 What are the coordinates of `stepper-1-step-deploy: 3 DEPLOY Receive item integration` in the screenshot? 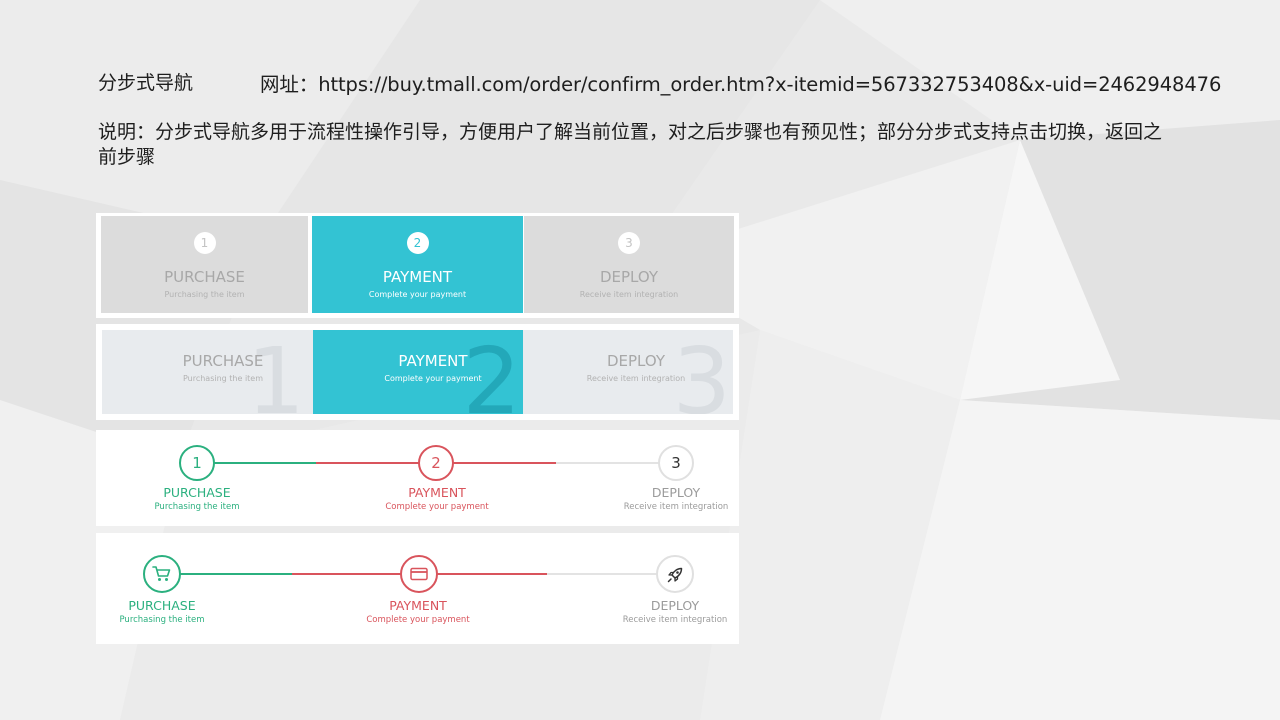 It's located at (629, 264).